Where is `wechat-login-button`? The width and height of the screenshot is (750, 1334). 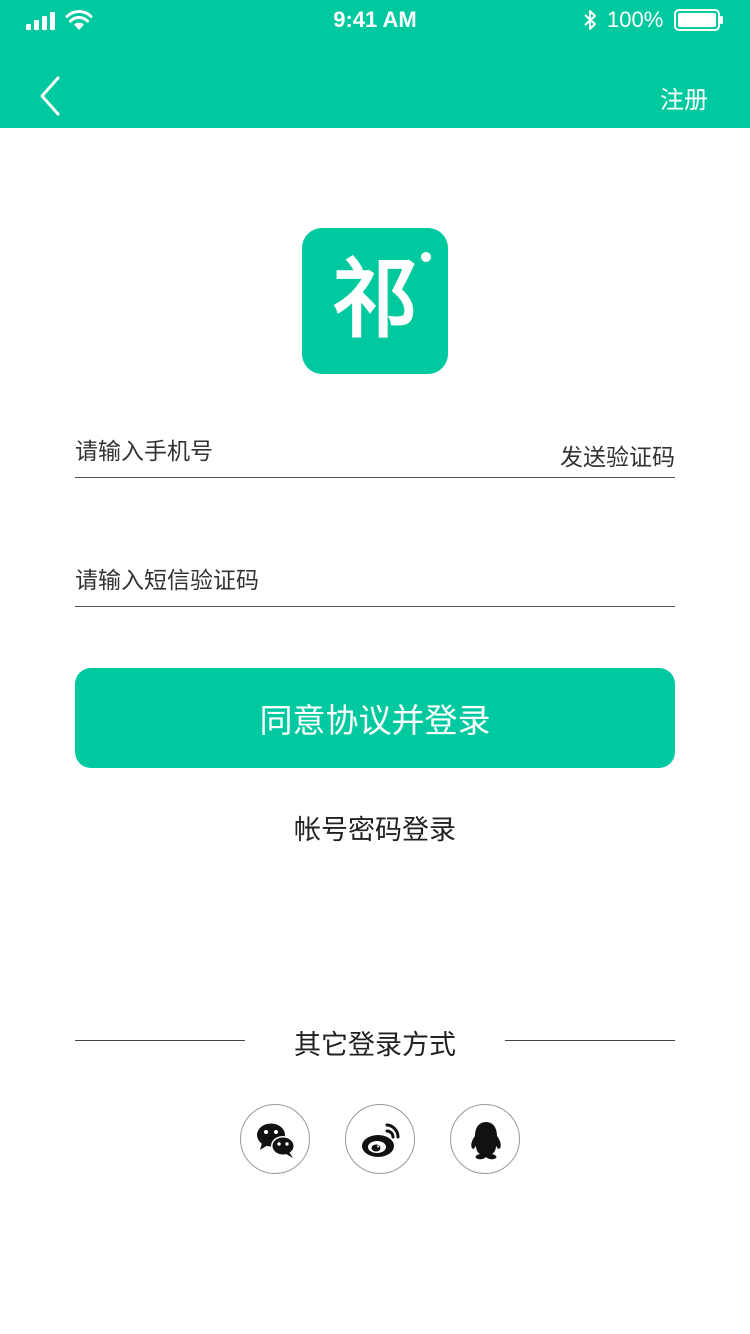
wechat-login-button is located at coordinates (275, 1139).